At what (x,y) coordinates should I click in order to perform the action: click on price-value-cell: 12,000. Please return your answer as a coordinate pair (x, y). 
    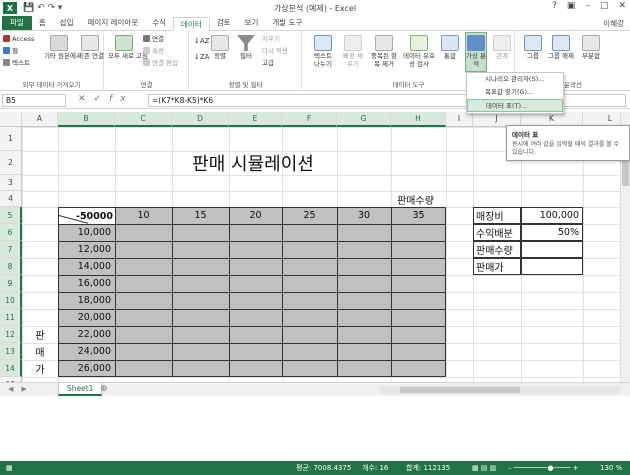
    Looking at the image, I should click on (86, 249).